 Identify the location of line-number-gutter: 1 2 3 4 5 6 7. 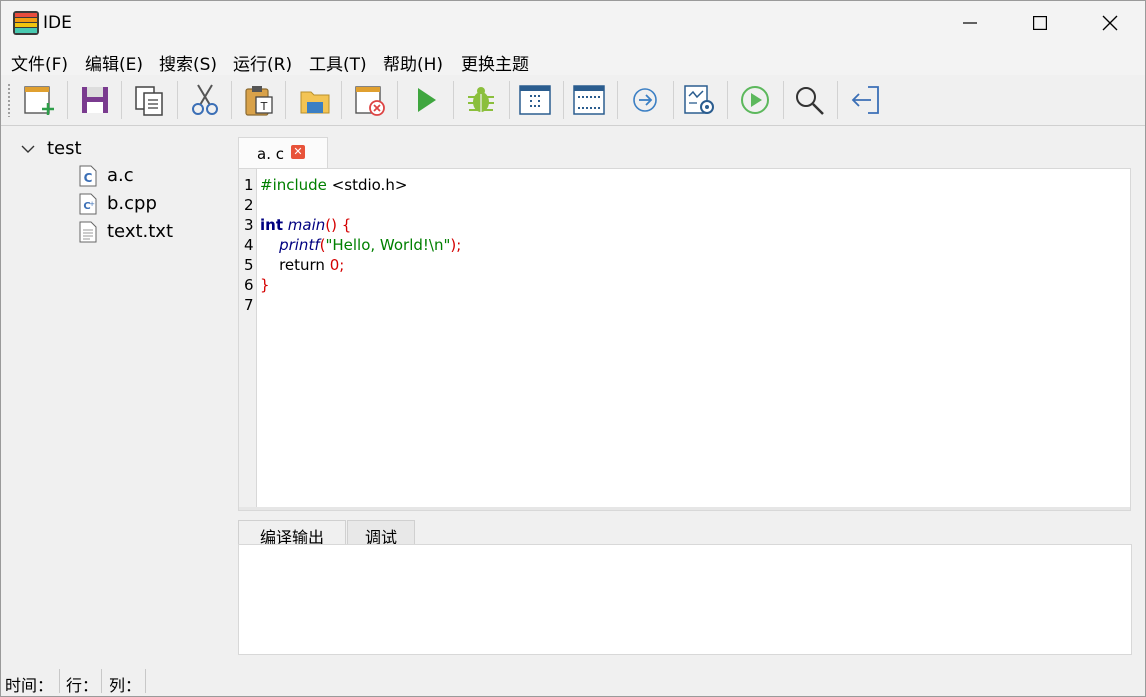
(248, 338).